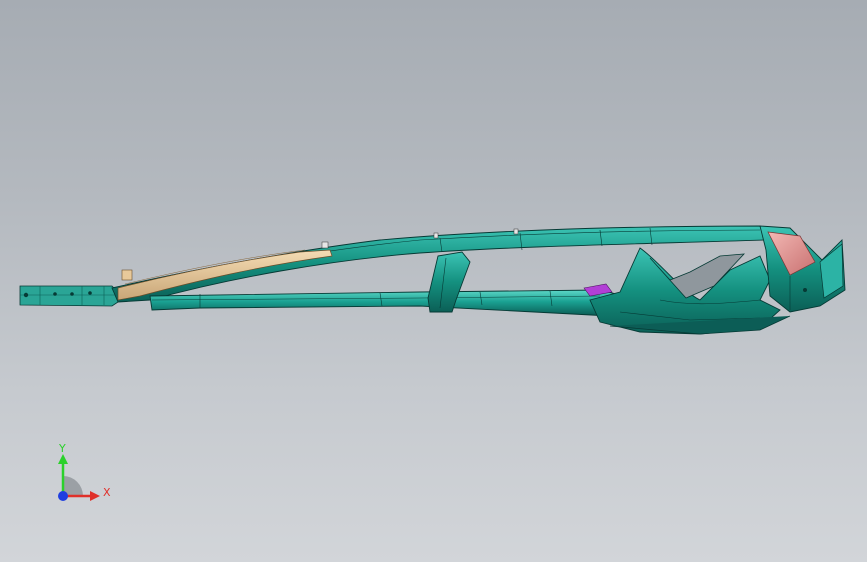 This screenshot has height=562, width=867. Describe the element at coordinates (62, 448) in the screenshot. I see `y-axis-label: Y` at that location.